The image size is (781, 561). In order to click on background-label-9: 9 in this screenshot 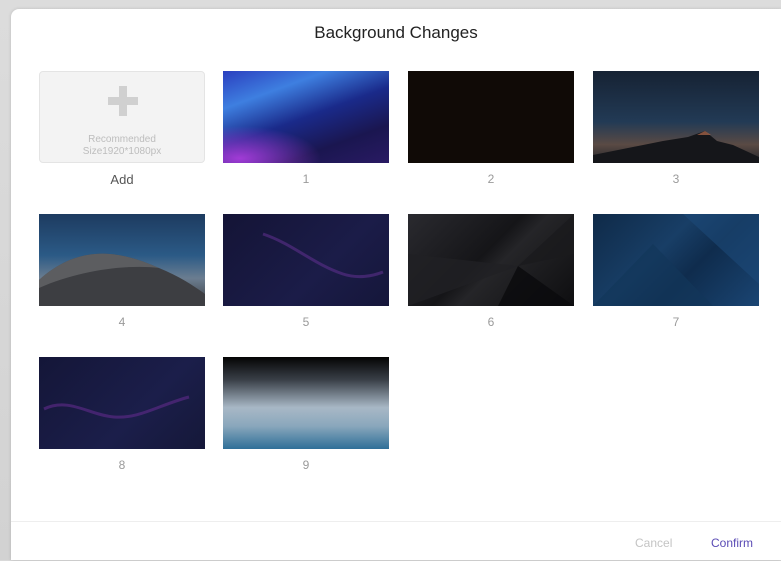, I will do `click(306, 465)`.